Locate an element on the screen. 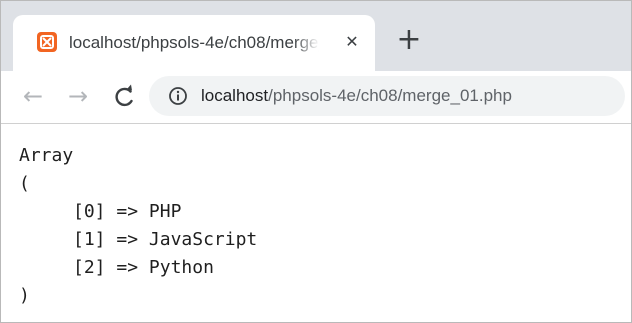  address-url: localhost/phpsols-4e/ch08/merge_01.php is located at coordinates (411, 96).